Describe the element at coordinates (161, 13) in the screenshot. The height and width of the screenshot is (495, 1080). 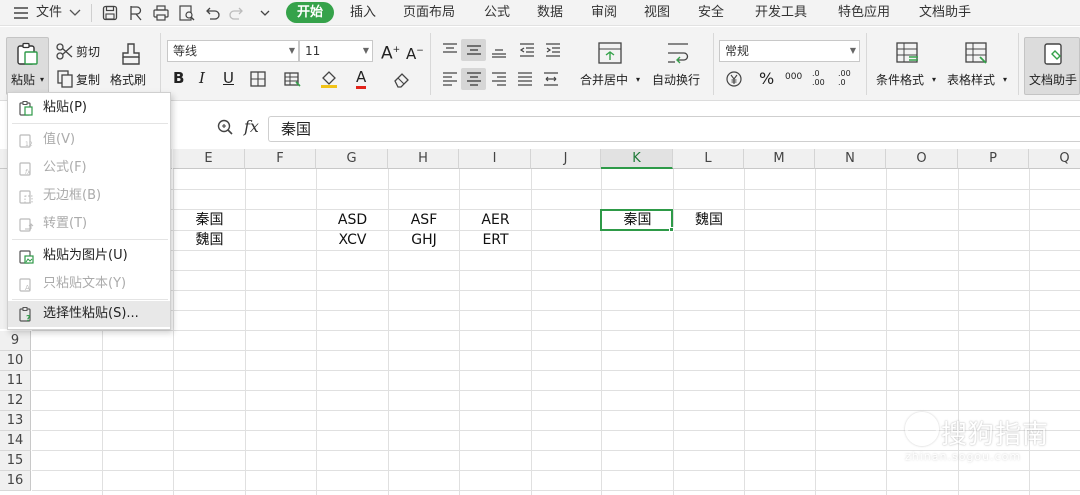
I see `print-icon` at that location.